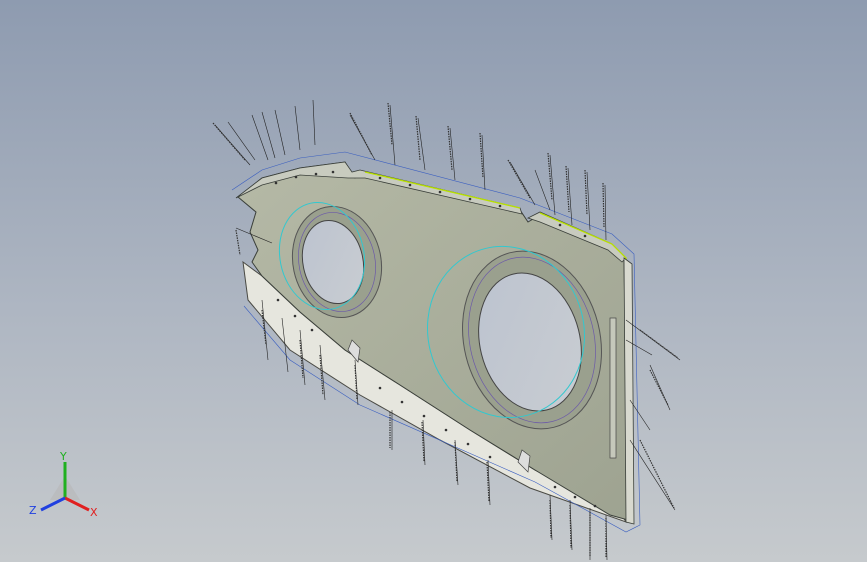  What do you see at coordinates (629, 391) in the screenshot?
I see `right-edge-face` at bounding box center [629, 391].